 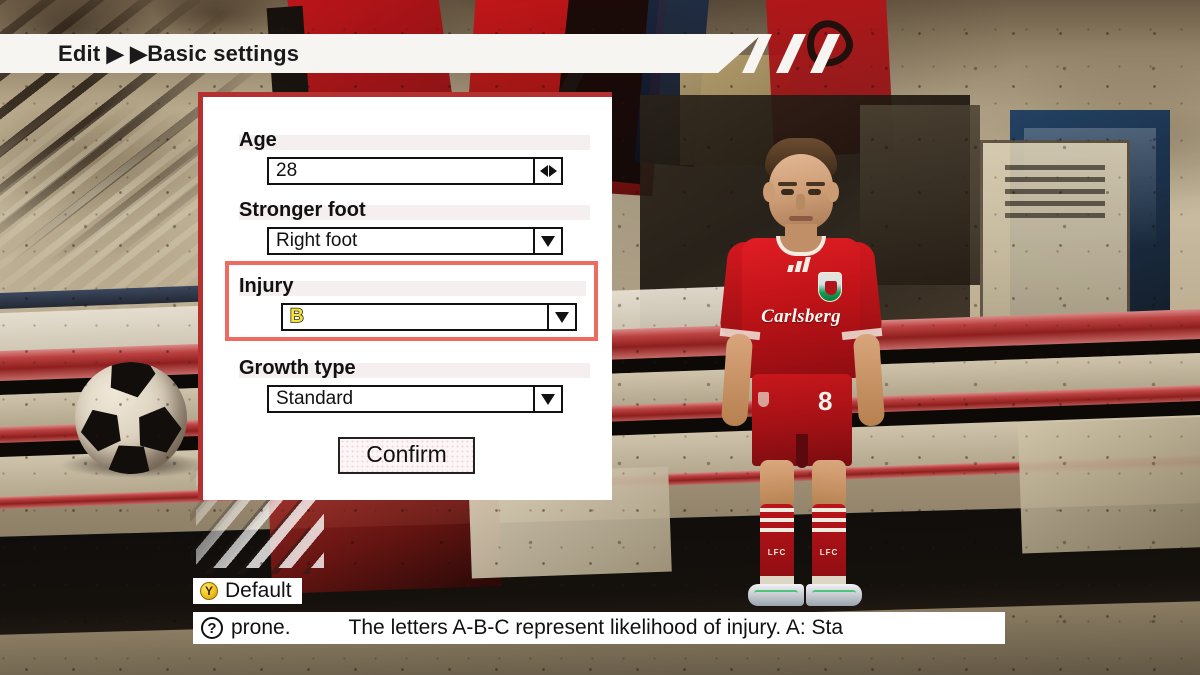 I want to click on player-boot-left, so click(x=776, y=595).